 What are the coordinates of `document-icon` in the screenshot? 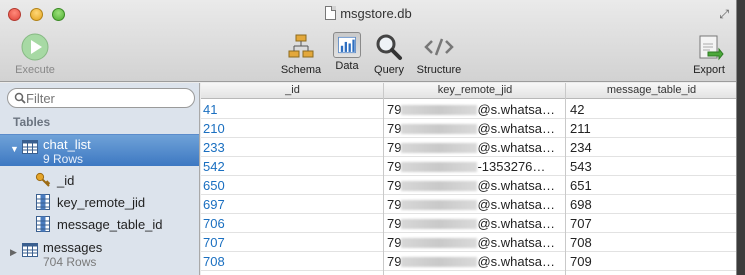 It's located at (331, 13).